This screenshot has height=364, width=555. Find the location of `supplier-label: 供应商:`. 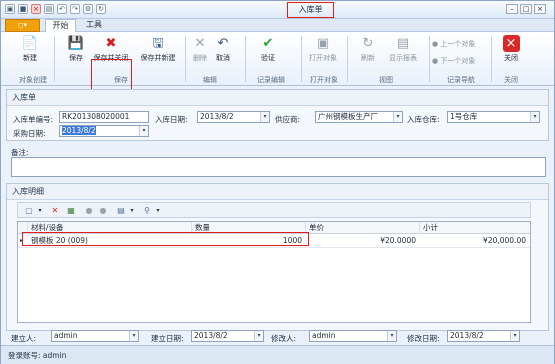

supplier-label: 供应商: is located at coordinates (288, 119).